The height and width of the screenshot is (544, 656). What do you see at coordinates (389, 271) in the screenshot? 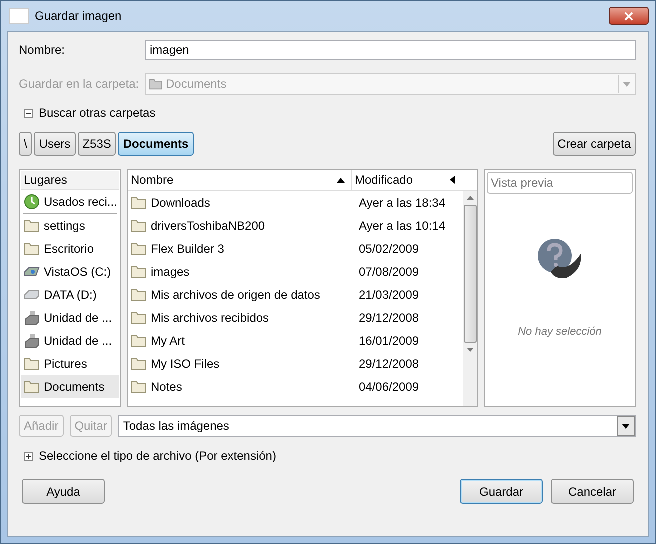
I see `modified-date: 07/08/2009` at bounding box center [389, 271].